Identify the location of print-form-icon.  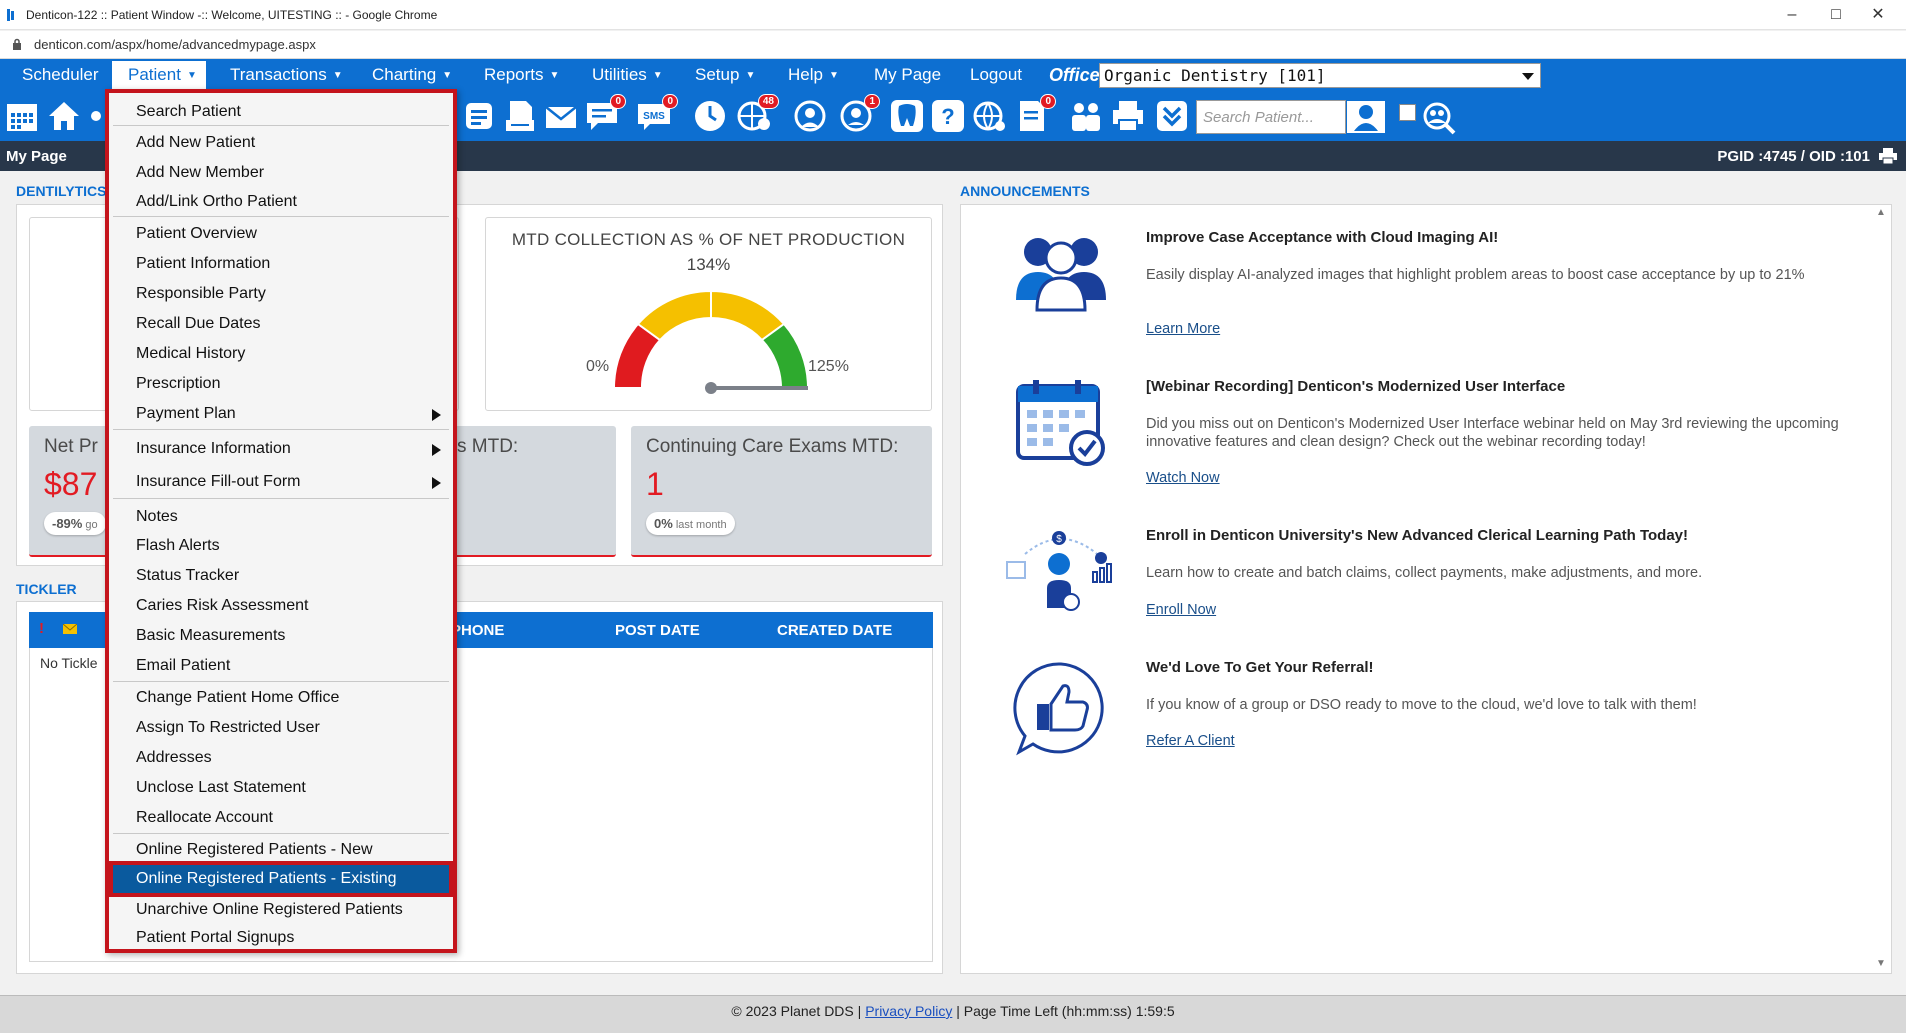
(520, 116).